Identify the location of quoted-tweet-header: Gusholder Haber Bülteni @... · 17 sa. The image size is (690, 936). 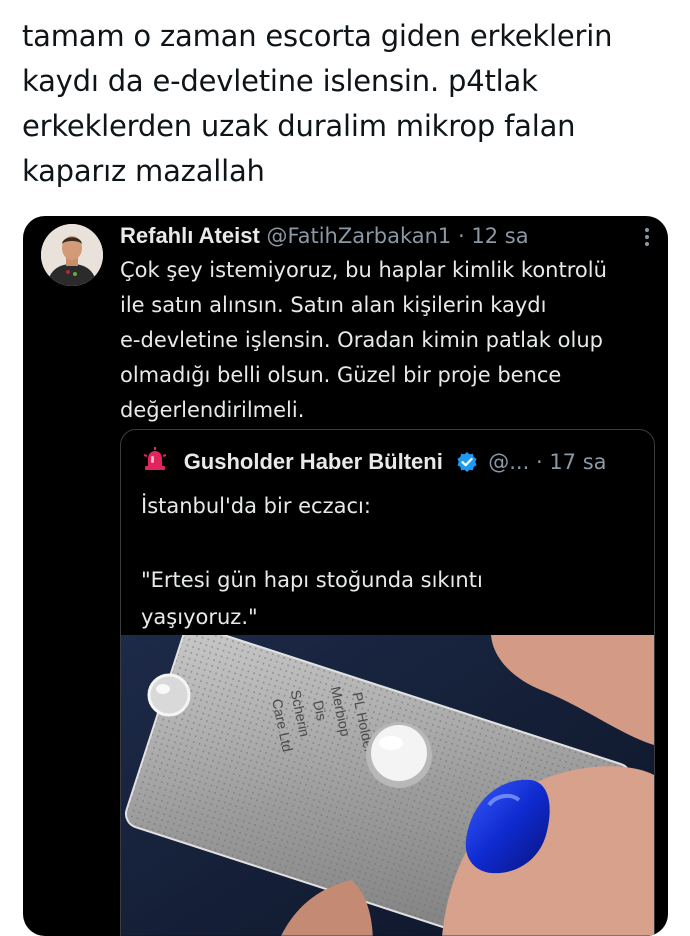
(374, 461).